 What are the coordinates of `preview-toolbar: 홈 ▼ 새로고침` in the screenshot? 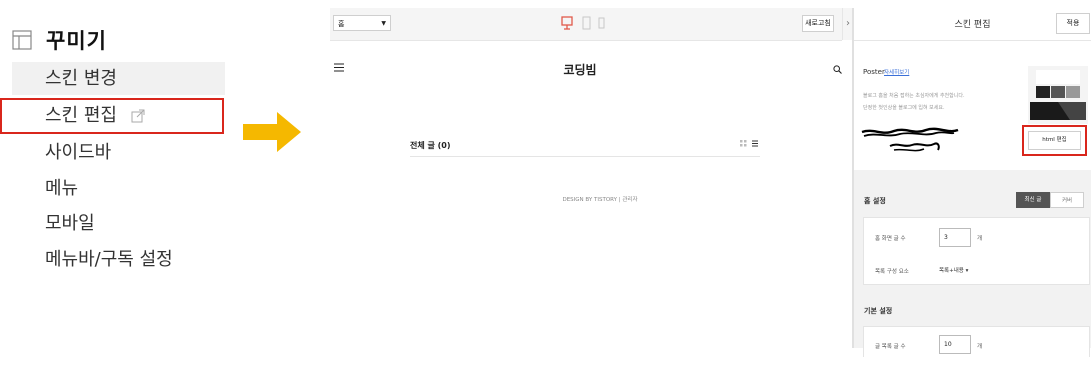 It's located at (586, 24).